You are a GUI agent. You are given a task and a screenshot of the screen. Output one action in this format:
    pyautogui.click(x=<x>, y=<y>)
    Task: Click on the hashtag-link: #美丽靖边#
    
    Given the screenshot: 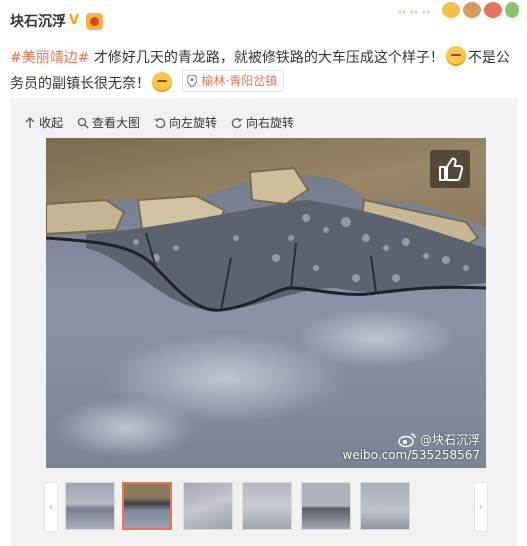 What is the action you would take?
    pyautogui.click(x=49, y=58)
    